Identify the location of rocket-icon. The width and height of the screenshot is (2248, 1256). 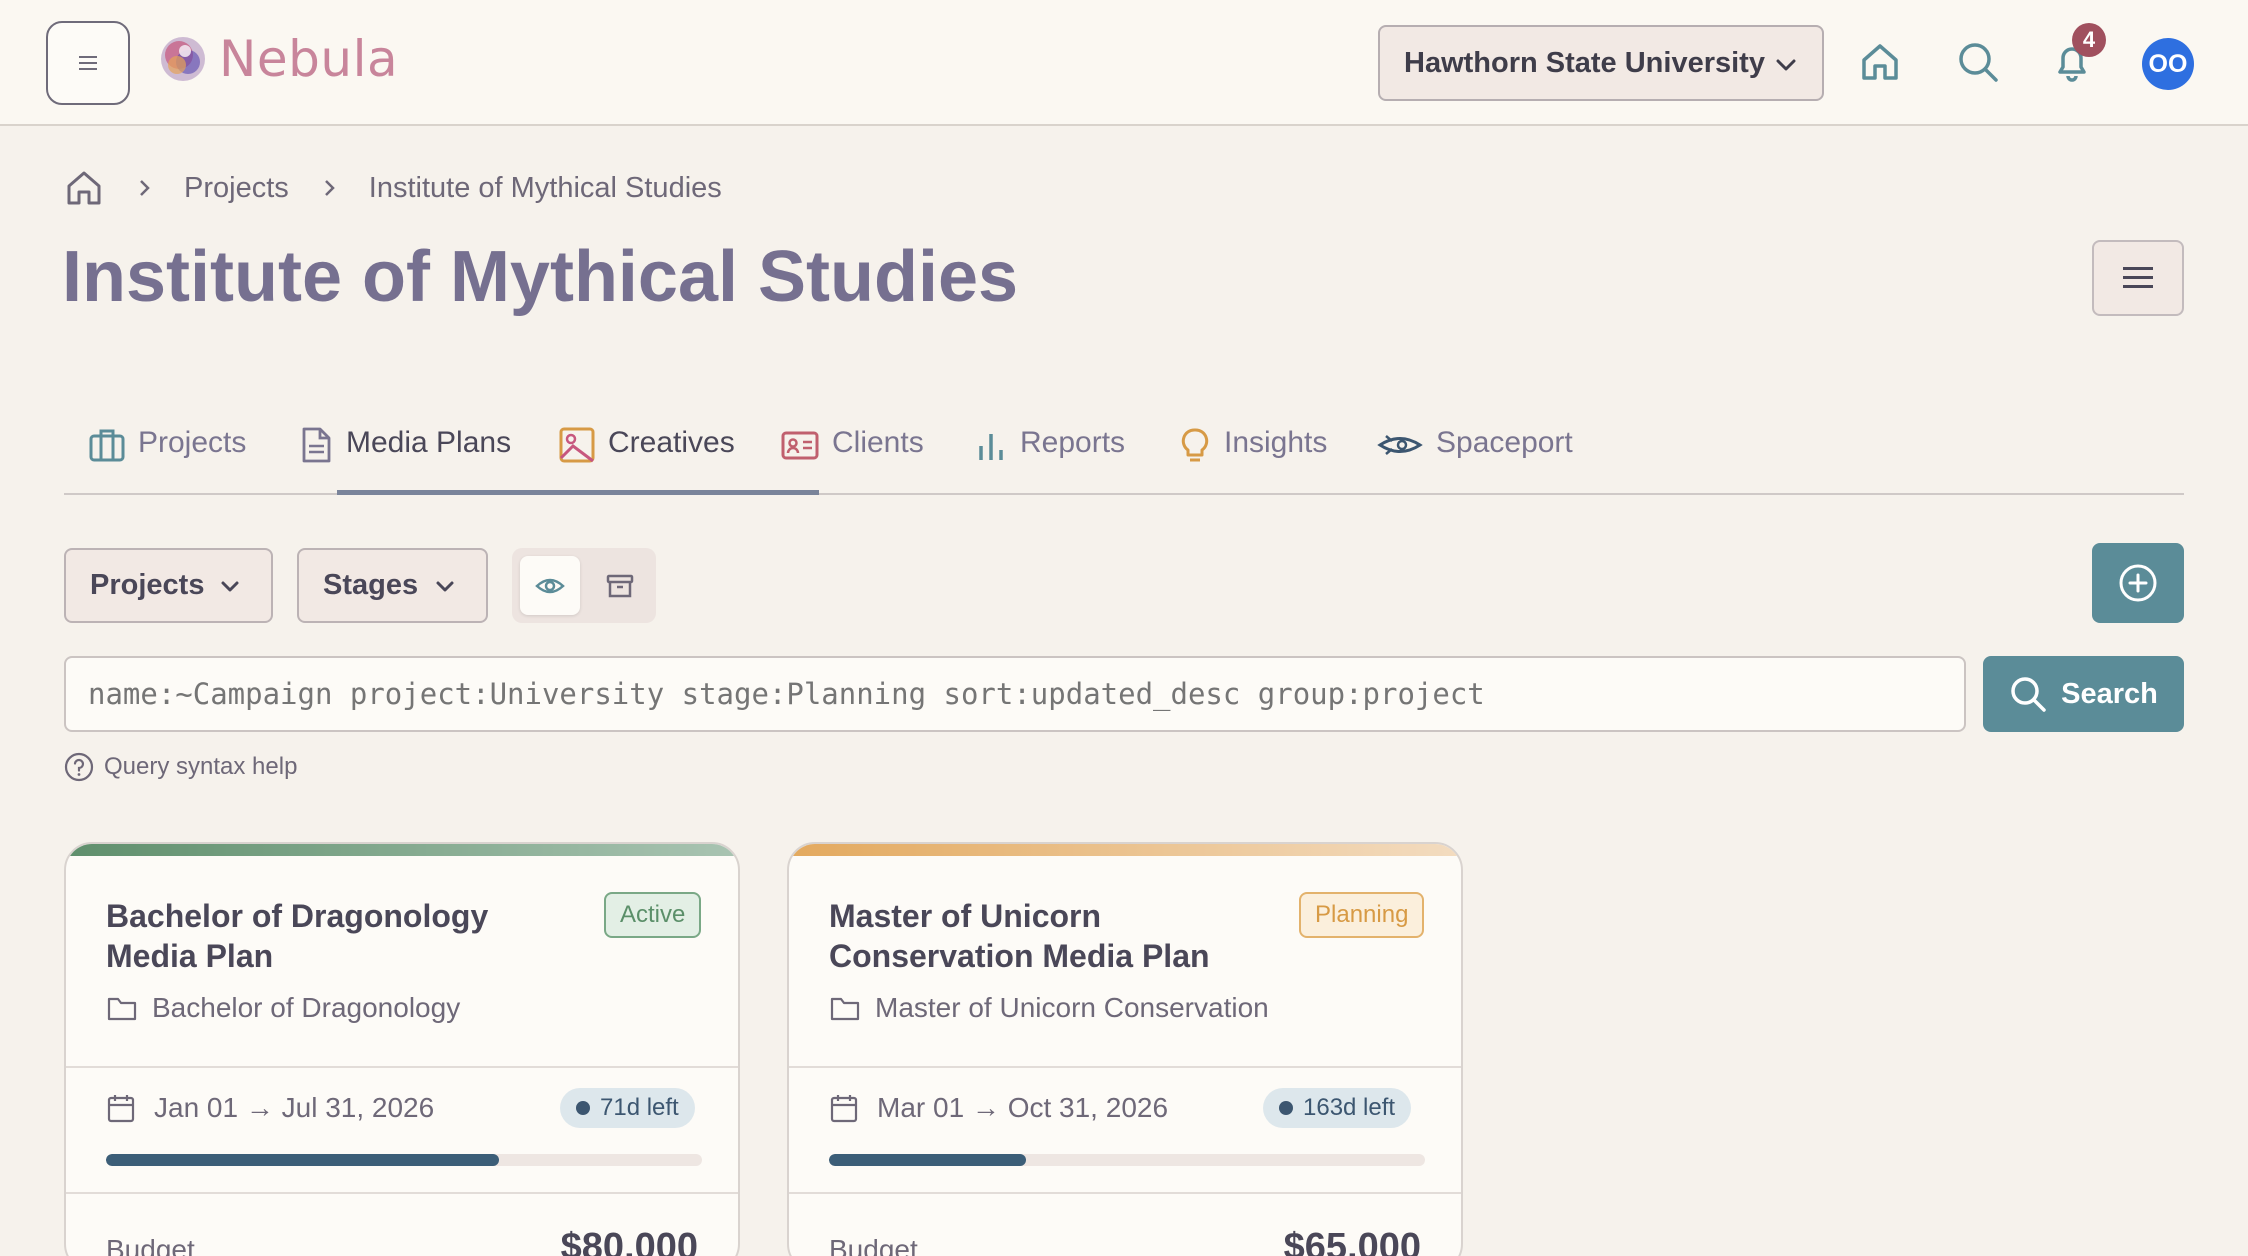
(1400, 445).